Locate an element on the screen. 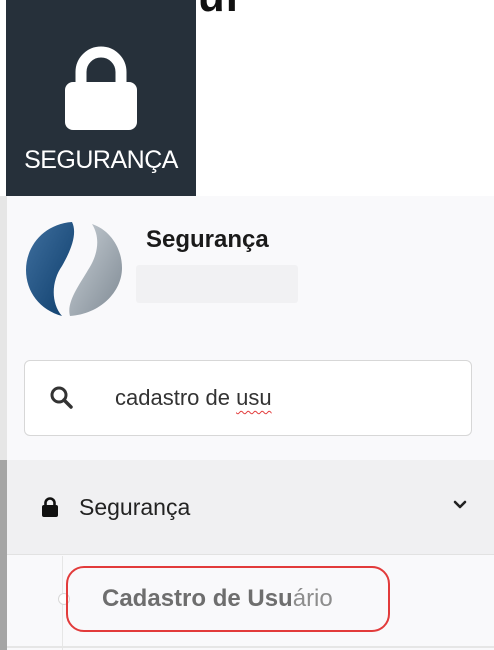 The width and height of the screenshot is (494, 650). chevron-down-icon is located at coordinates (460, 504).